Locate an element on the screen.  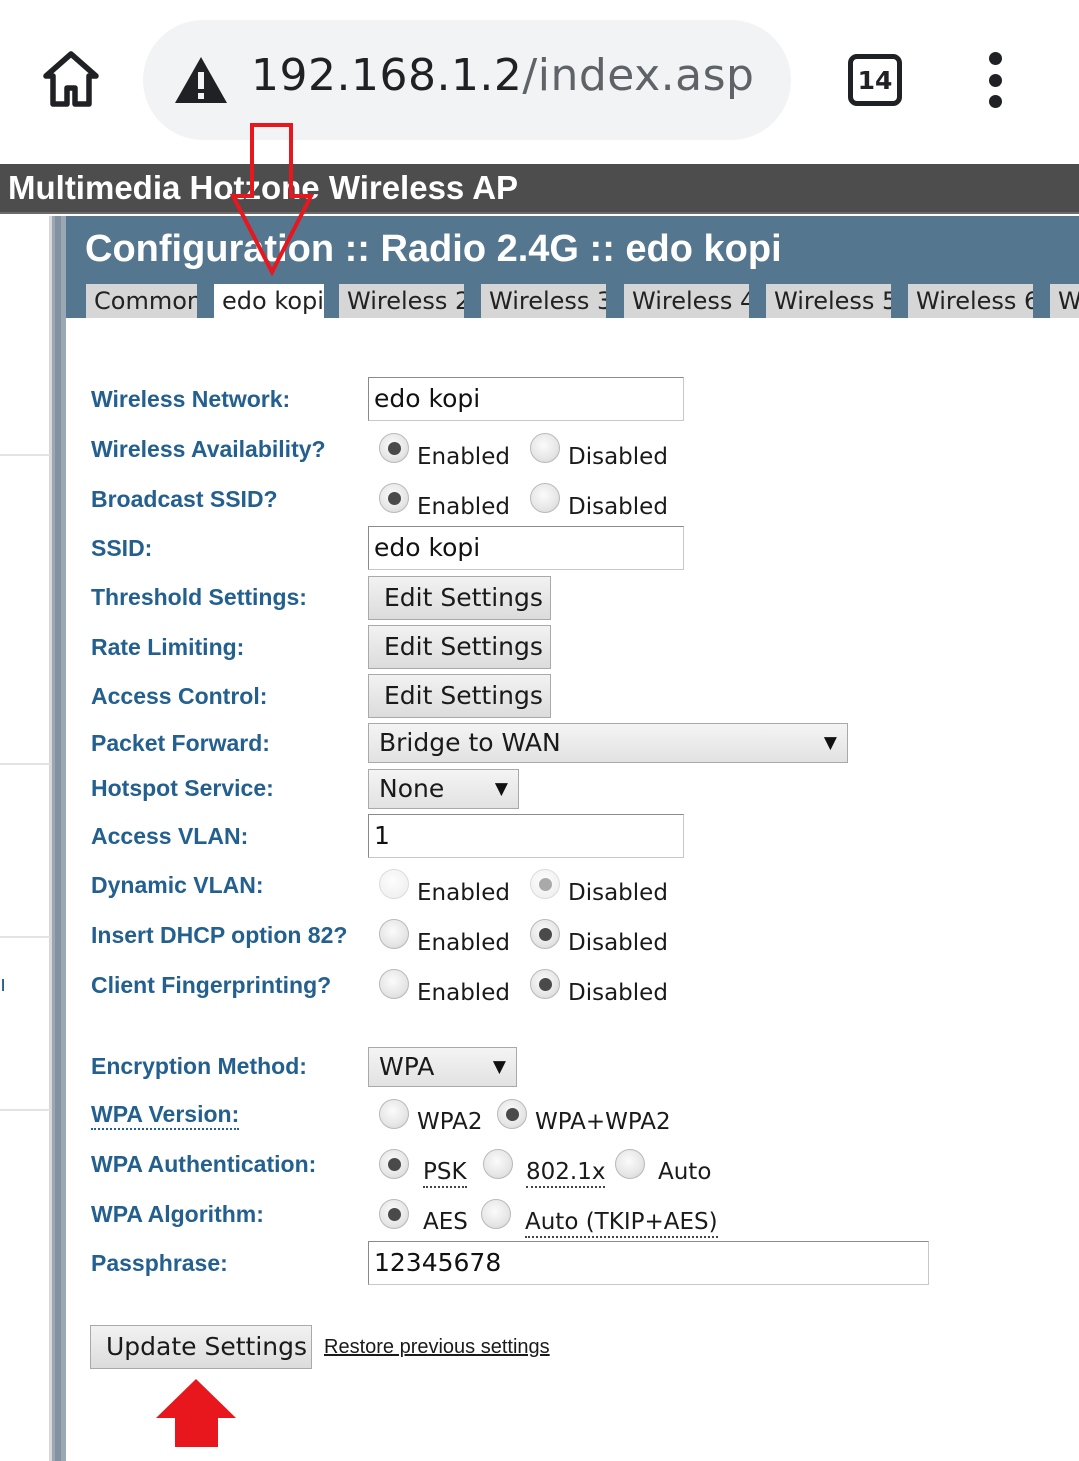
wpa-auth-8021x-label: 802.1x is located at coordinates (566, 1173).